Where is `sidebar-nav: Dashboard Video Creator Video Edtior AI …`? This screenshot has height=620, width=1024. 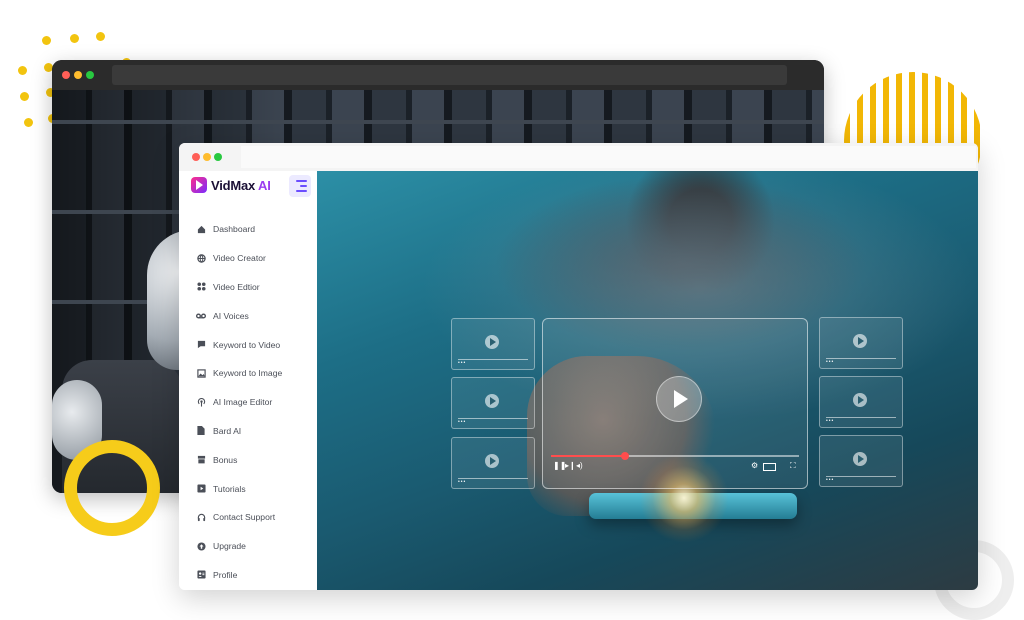 sidebar-nav: Dashboard Video Creator Video Edtior AI … is located at coordinates (239, 402).